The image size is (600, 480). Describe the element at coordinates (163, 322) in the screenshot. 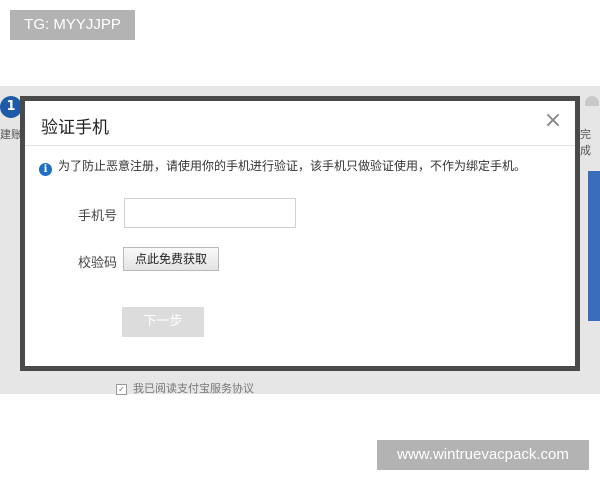

I see `next-button: 下一步` at that location.